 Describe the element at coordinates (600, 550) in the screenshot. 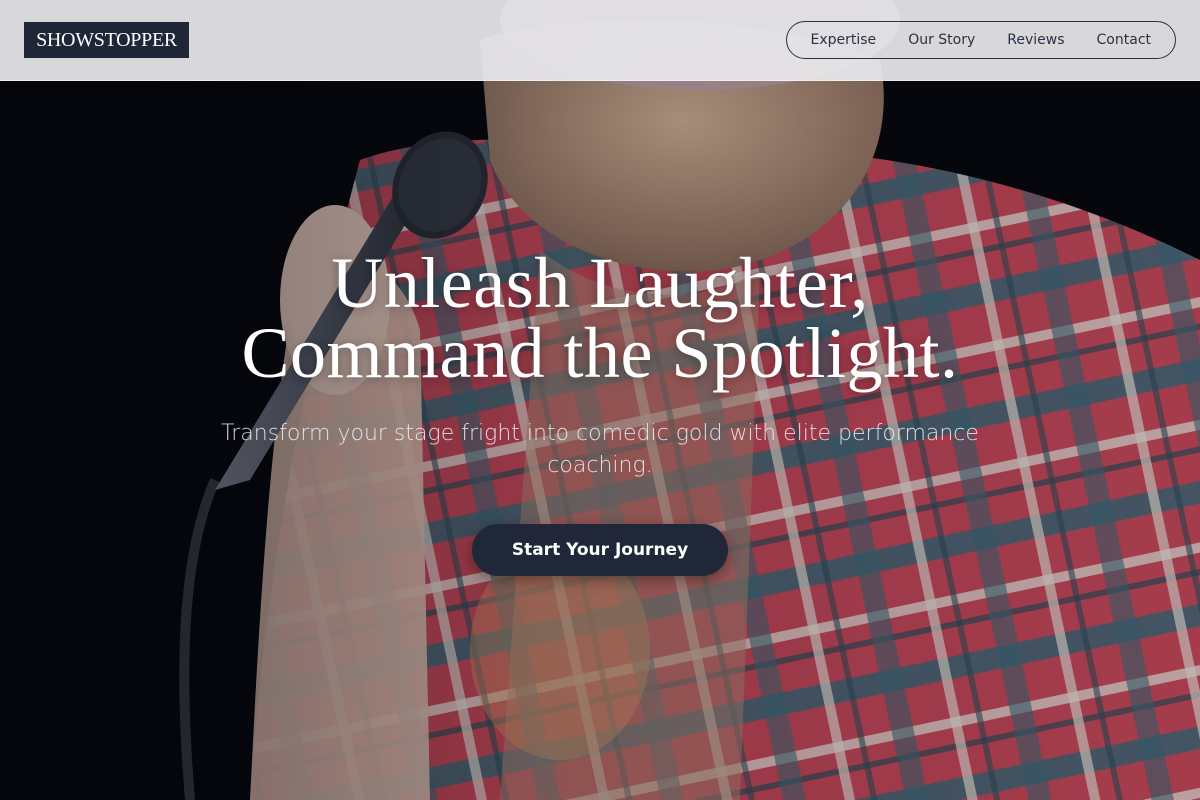

I see `start-journey-button: Start Your Journey` at that location.